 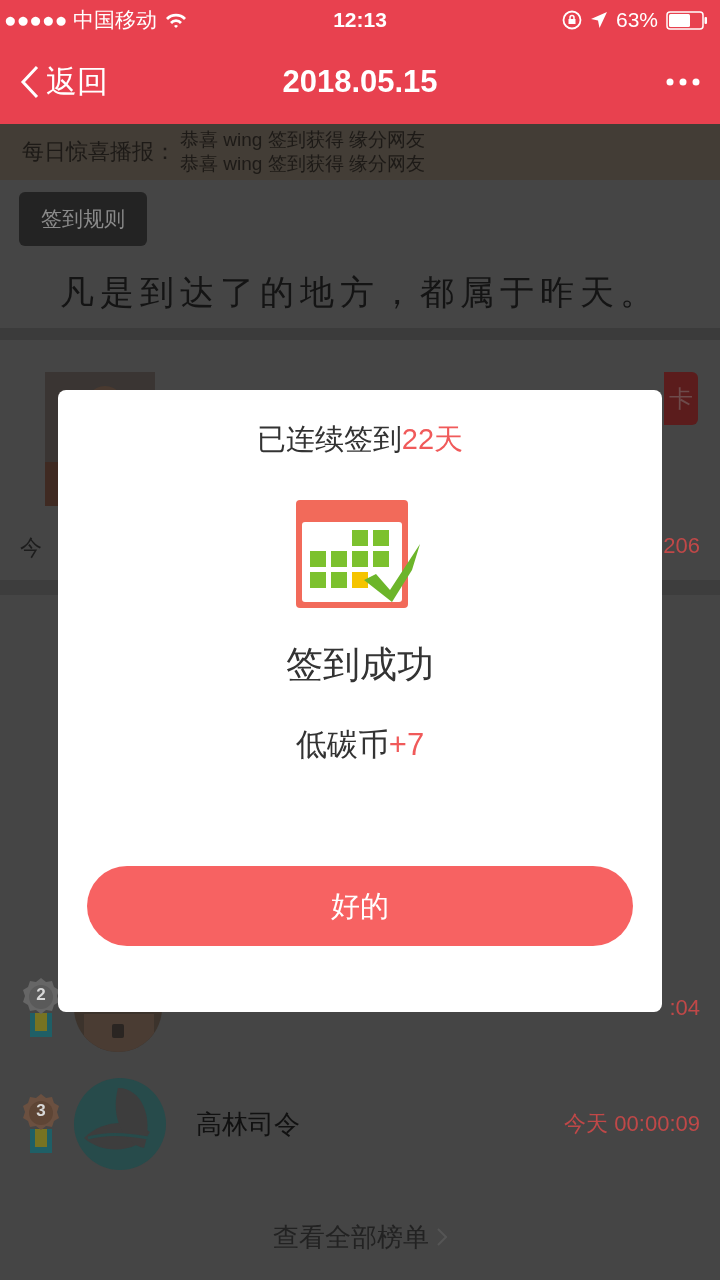 What do you see at coordinates (681, 546) in the screenshot?
I see `stat-value: 206` at bounding box center [681, 546].